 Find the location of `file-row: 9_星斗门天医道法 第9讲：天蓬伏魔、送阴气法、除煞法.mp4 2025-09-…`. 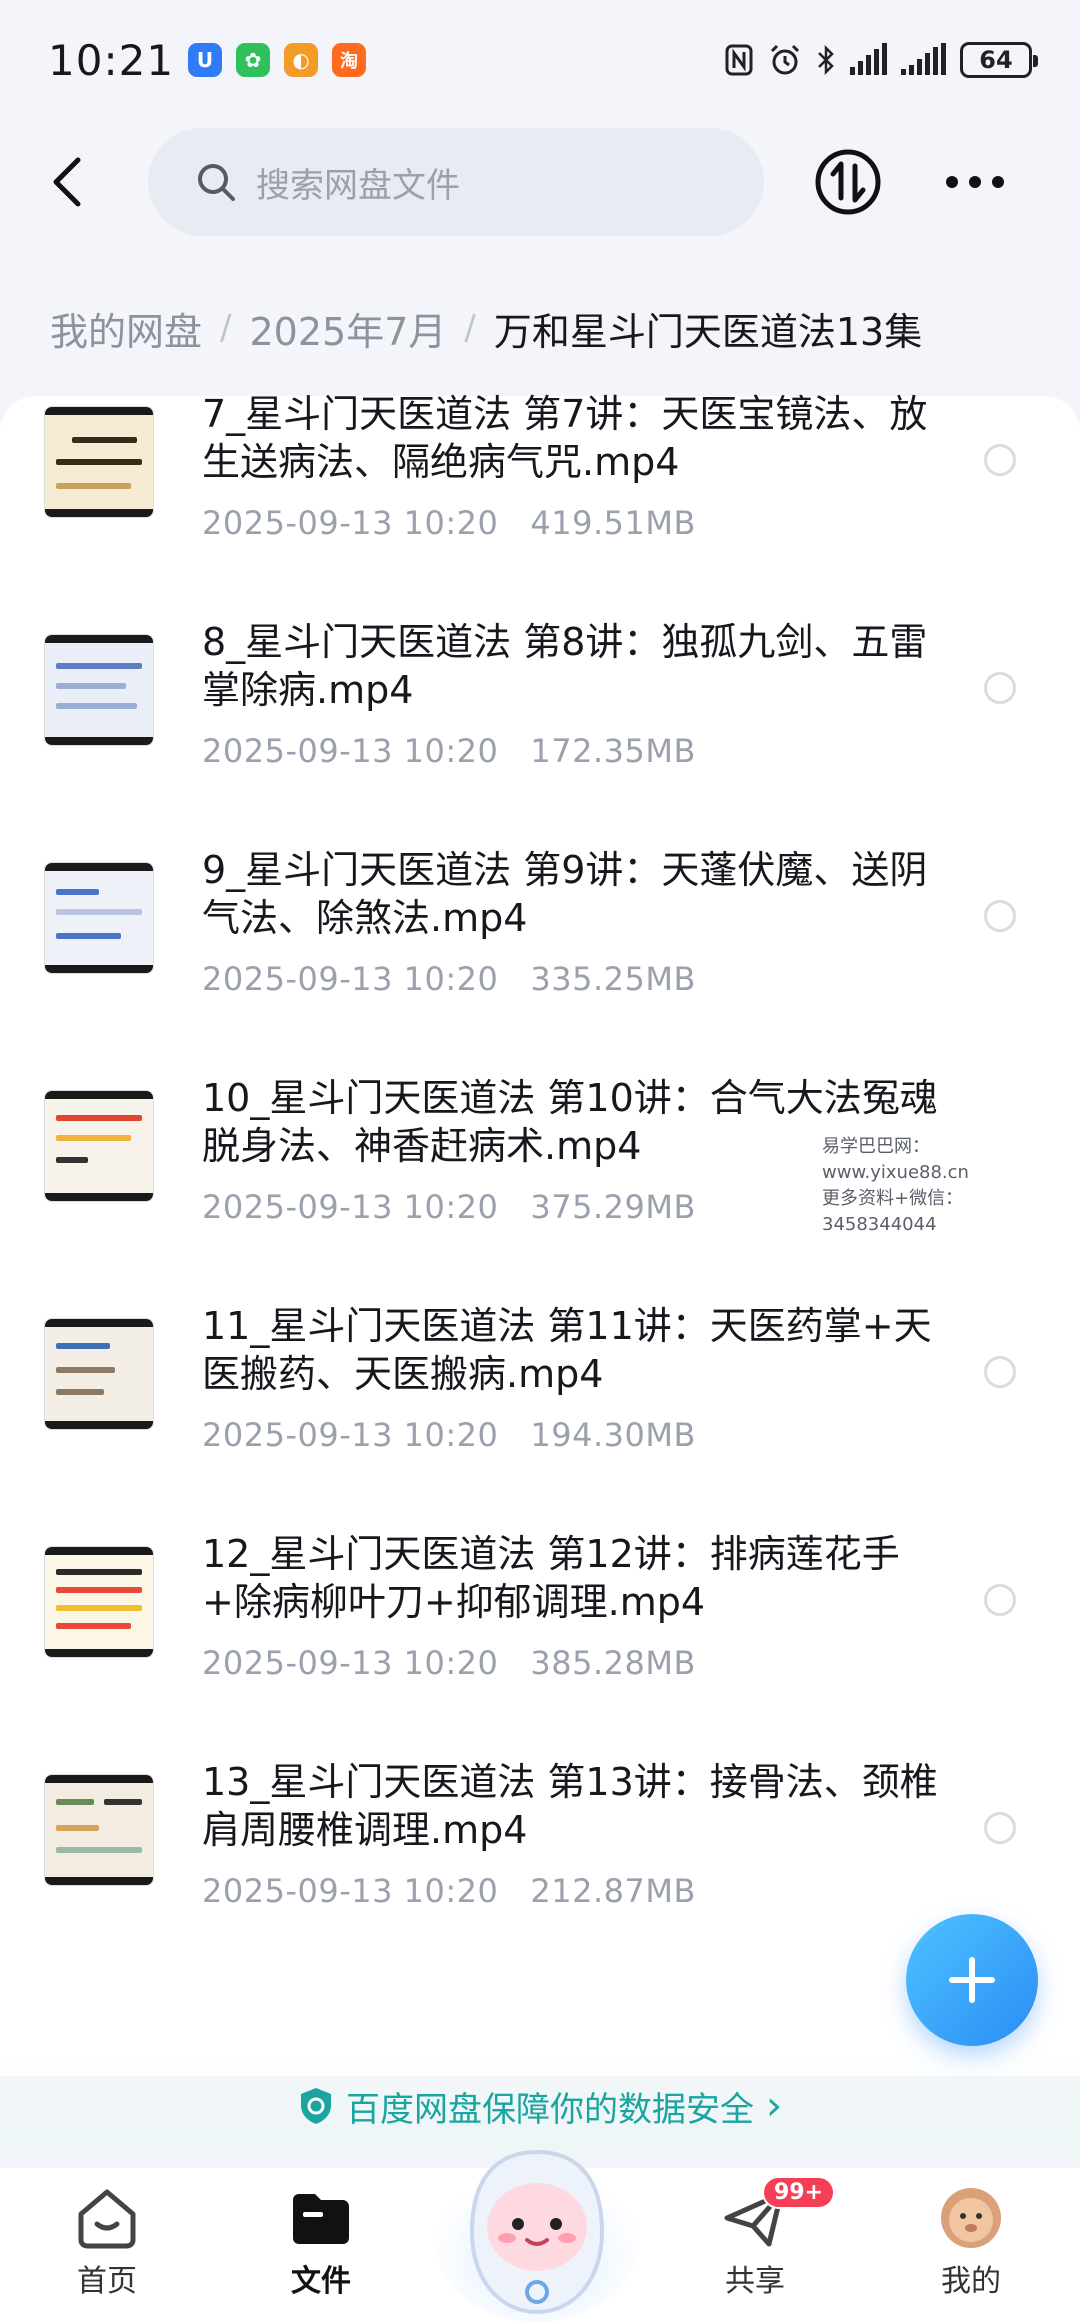

file-row: 9_星斗门天医道法 第9讲：天蓬伏魔、送阴气法、除煞法.mp4 2025-09-… is located at coordinates (540, 964).